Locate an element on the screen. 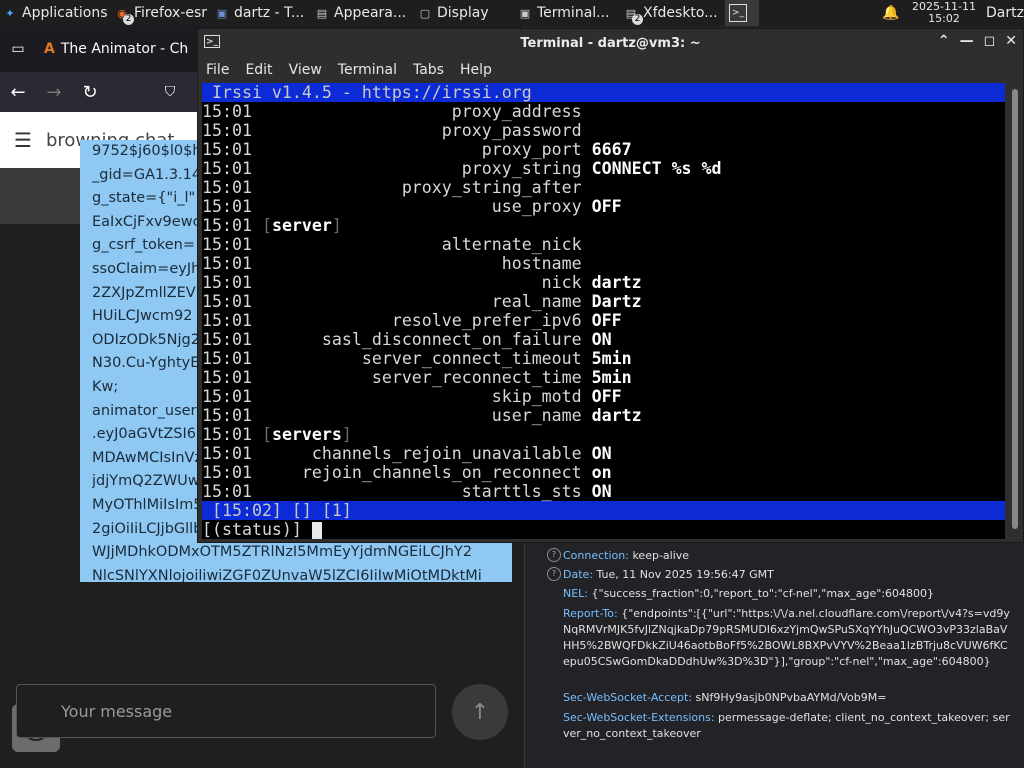 The height and width of the screenshot is (768, 1024). user-label: Dartz is located at coordinates (1005, 13).